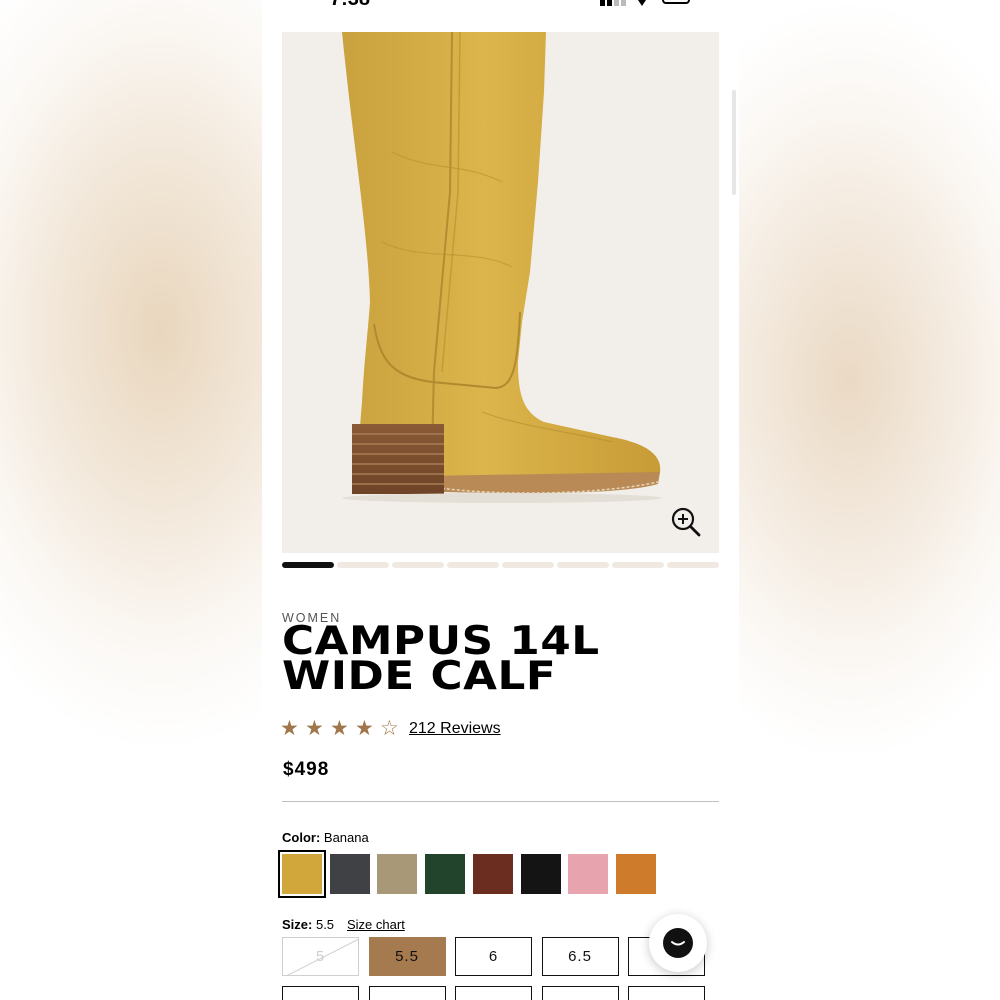 The height and width of the screenshot is (1000, 1000). What do you see at coordinates (301, 837) in the screenshot?
I see `color-label-prefix: Color:` at bounding box center [301, 837].